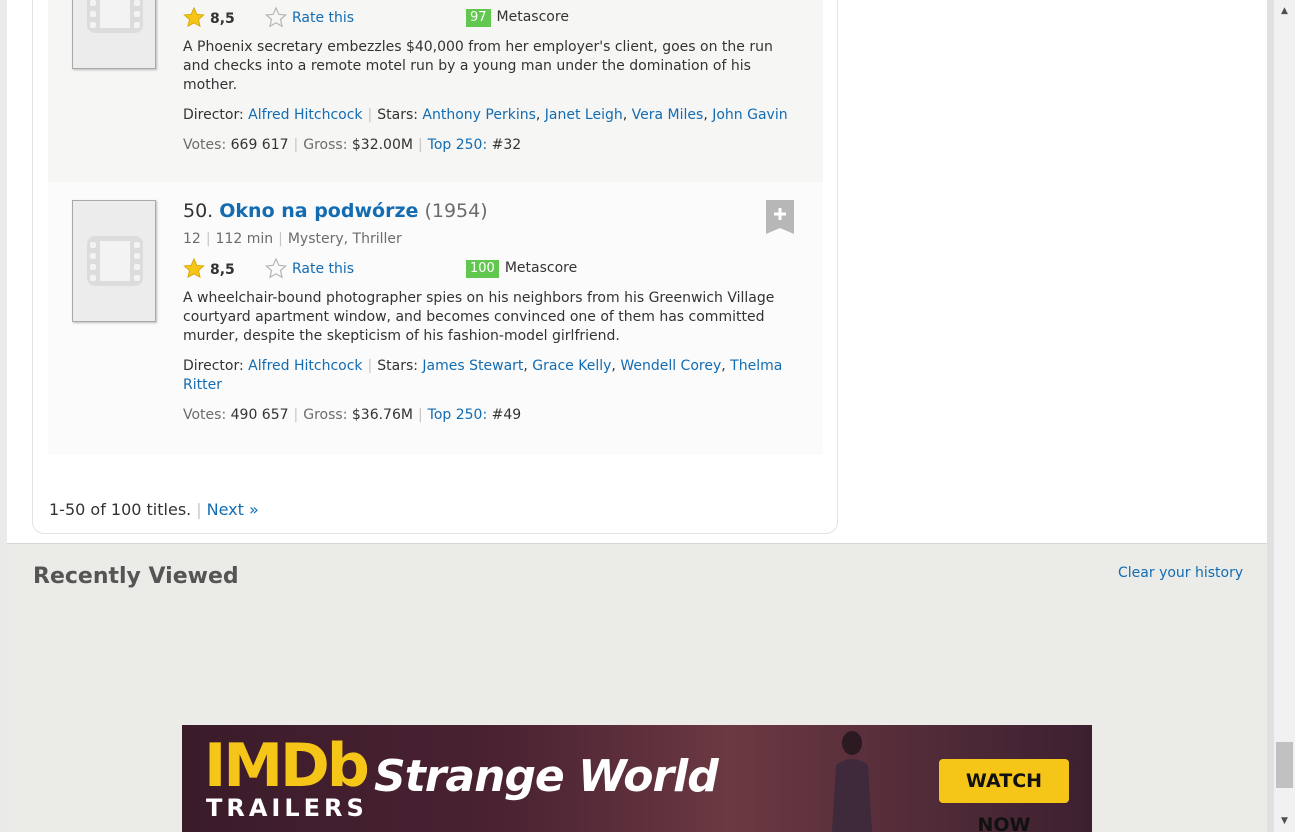 The width and height of the screenshot is (1295, 832). What do you see at coordinates (668, 115) in the screenshot?
I see `star-link: Vera Miles` at bounding box center [668, 115].